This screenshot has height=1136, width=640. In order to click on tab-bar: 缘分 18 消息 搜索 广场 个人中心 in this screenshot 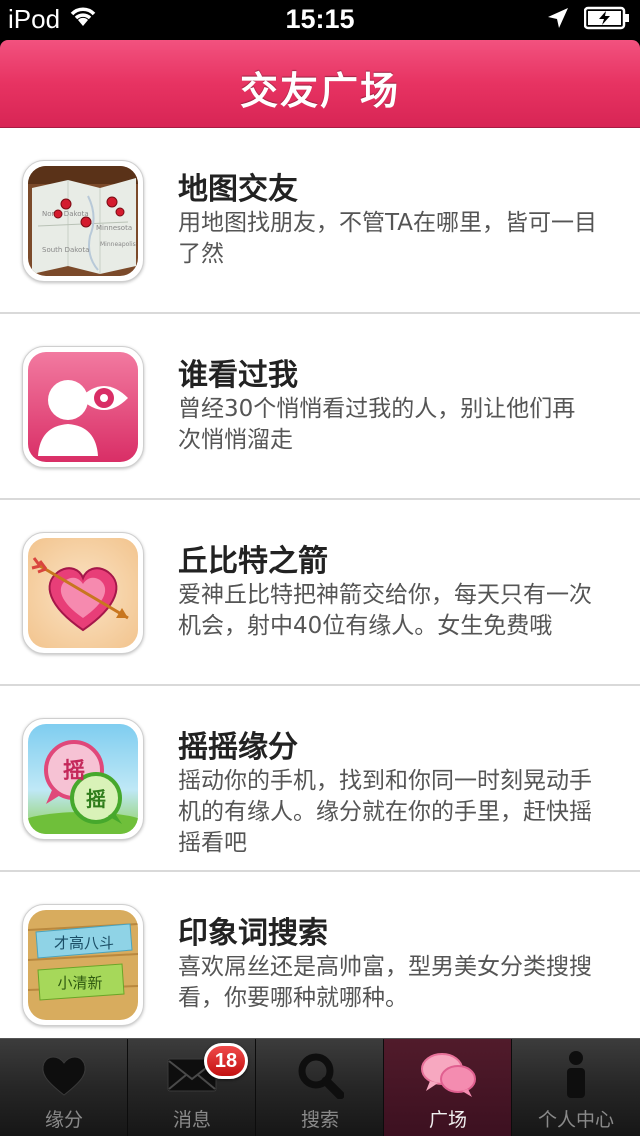, I will do `click(320, 1087)`.